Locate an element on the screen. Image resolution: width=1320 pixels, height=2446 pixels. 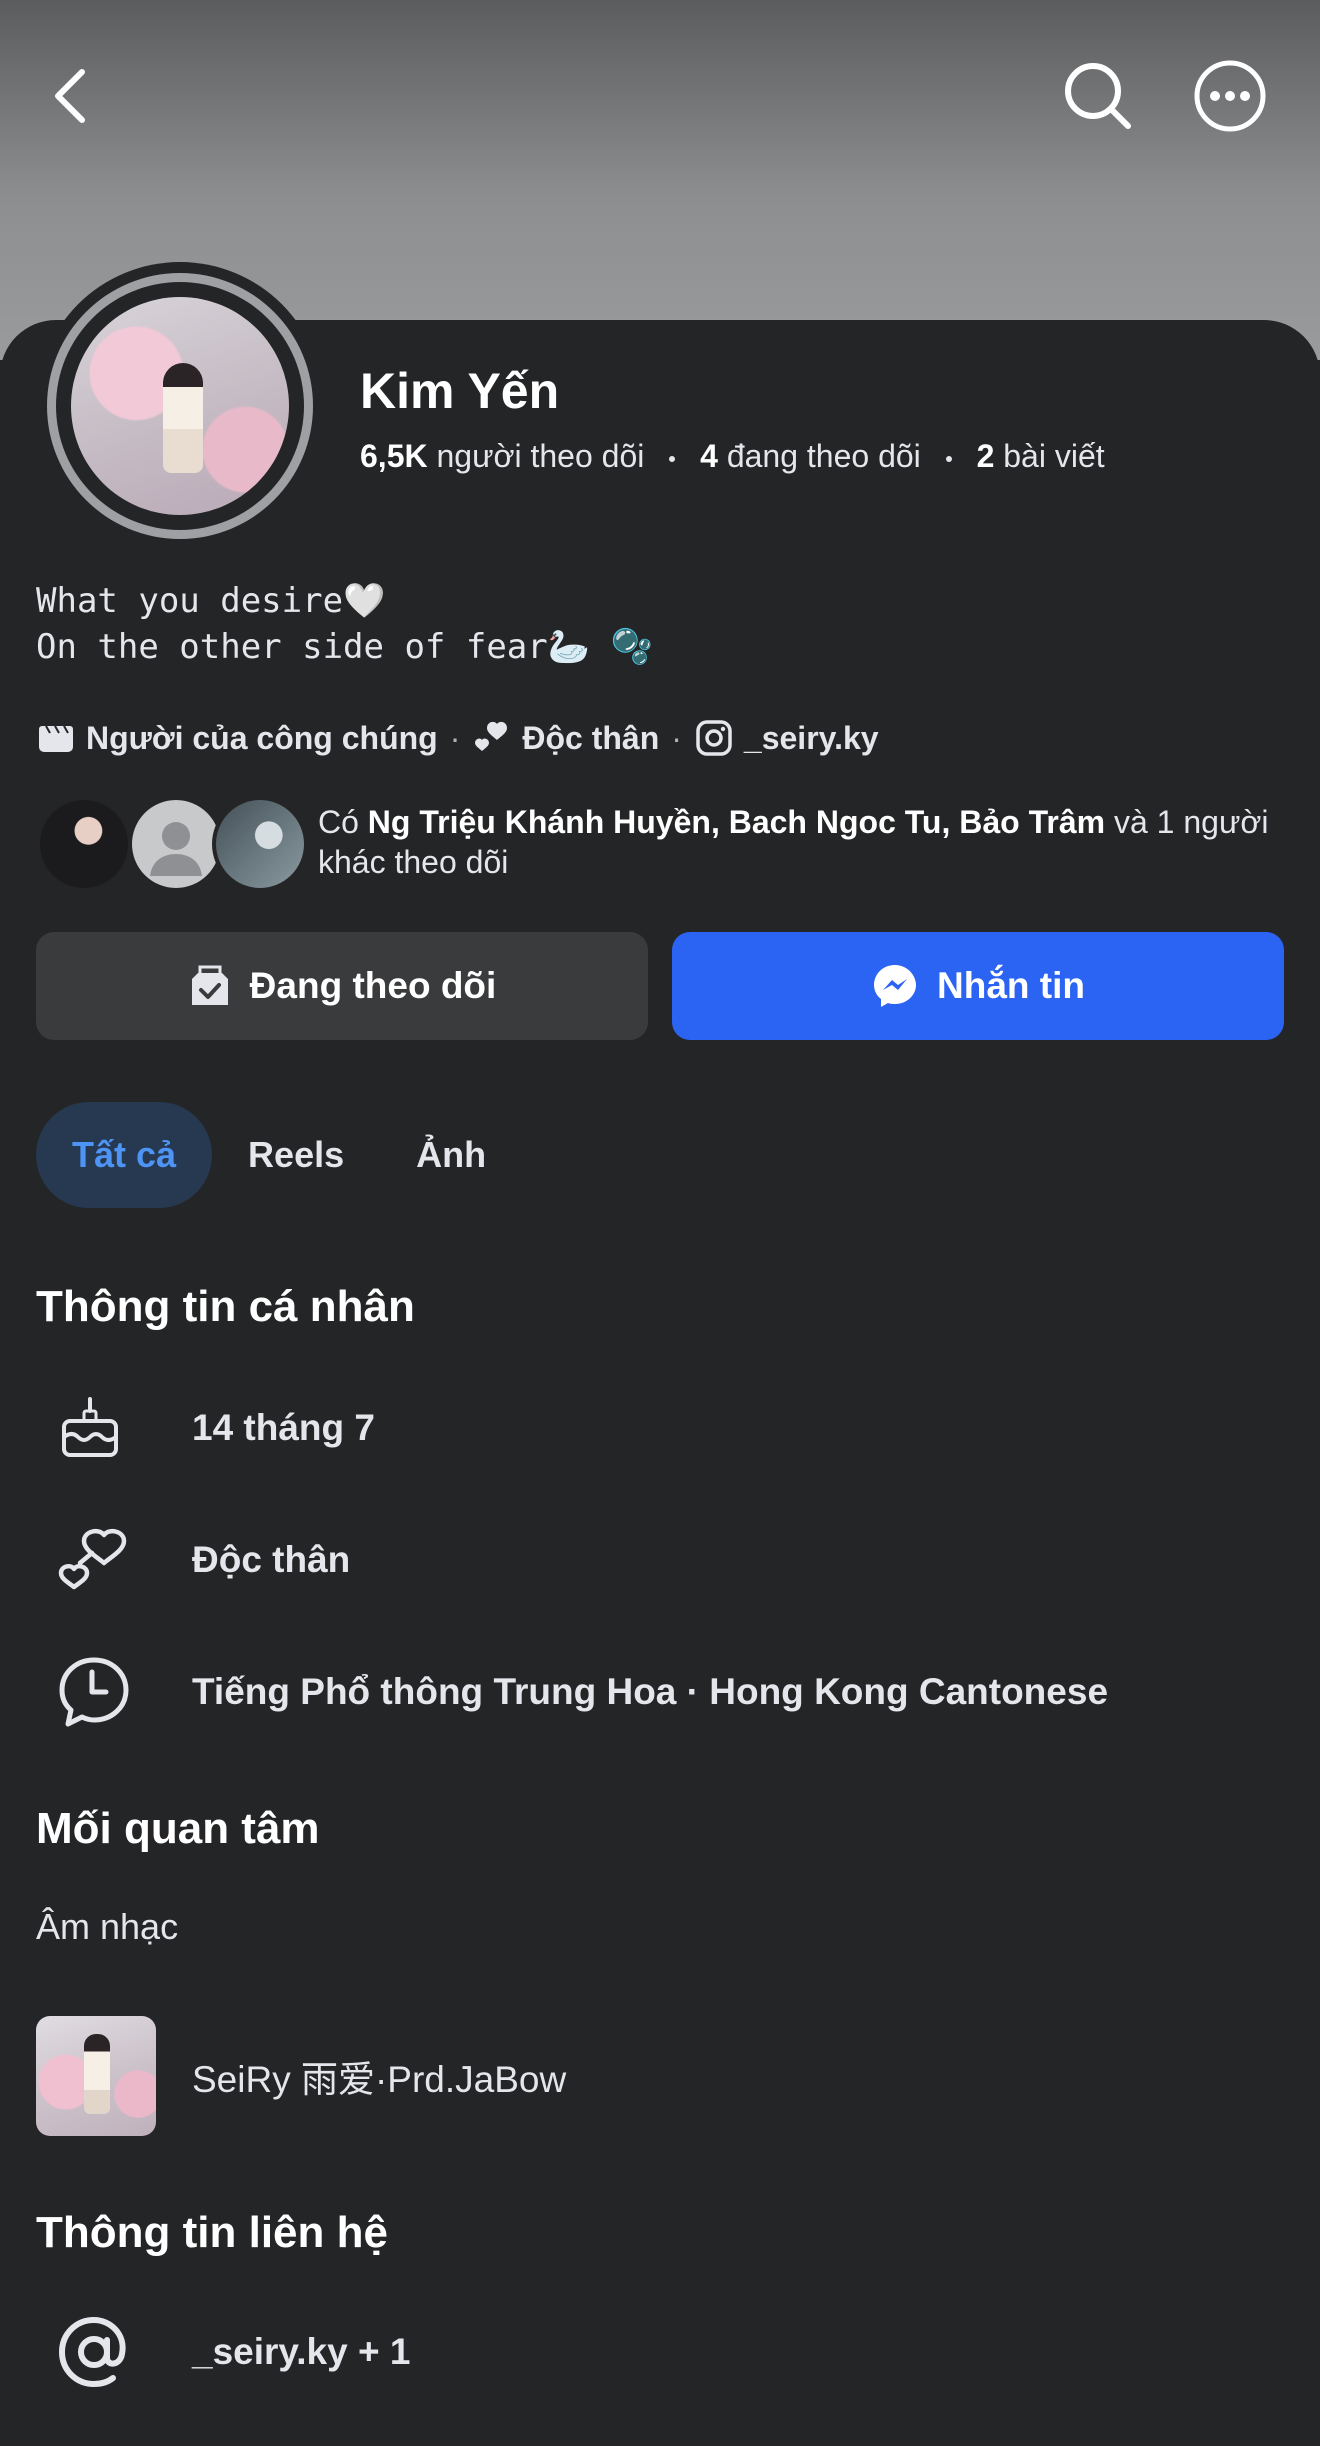
avatar is located at coordinates (180, 406).